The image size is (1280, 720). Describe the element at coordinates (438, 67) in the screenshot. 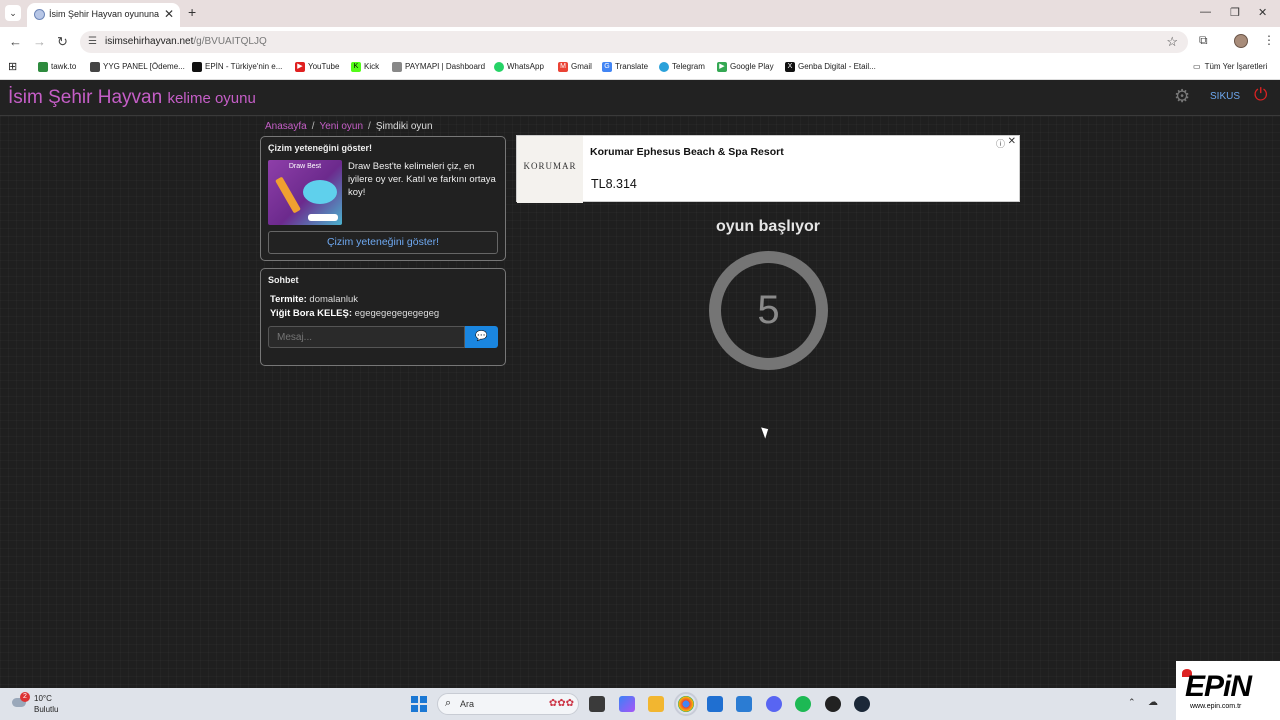

I see `bookmark-paymapi: PAYMAPI | Dashboard` at that location.